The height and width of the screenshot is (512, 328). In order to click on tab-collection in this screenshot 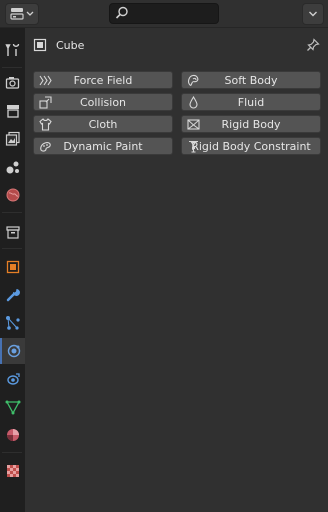, I will do `click(12, 232)`.